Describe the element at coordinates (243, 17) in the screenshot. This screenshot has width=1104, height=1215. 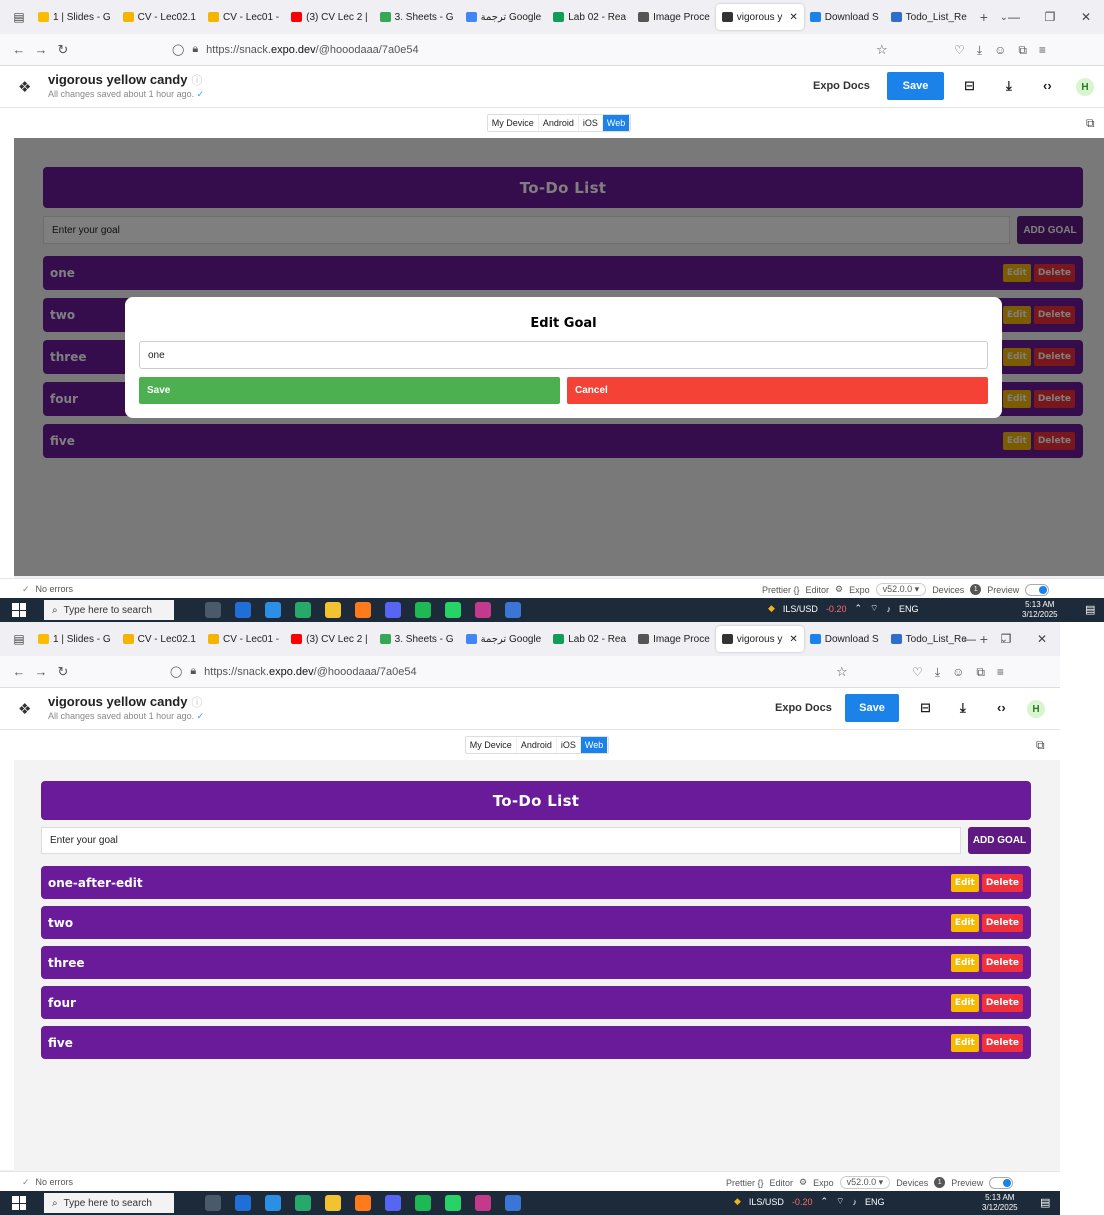
I see `browser-tab: CV - Lec01 -` at that location.